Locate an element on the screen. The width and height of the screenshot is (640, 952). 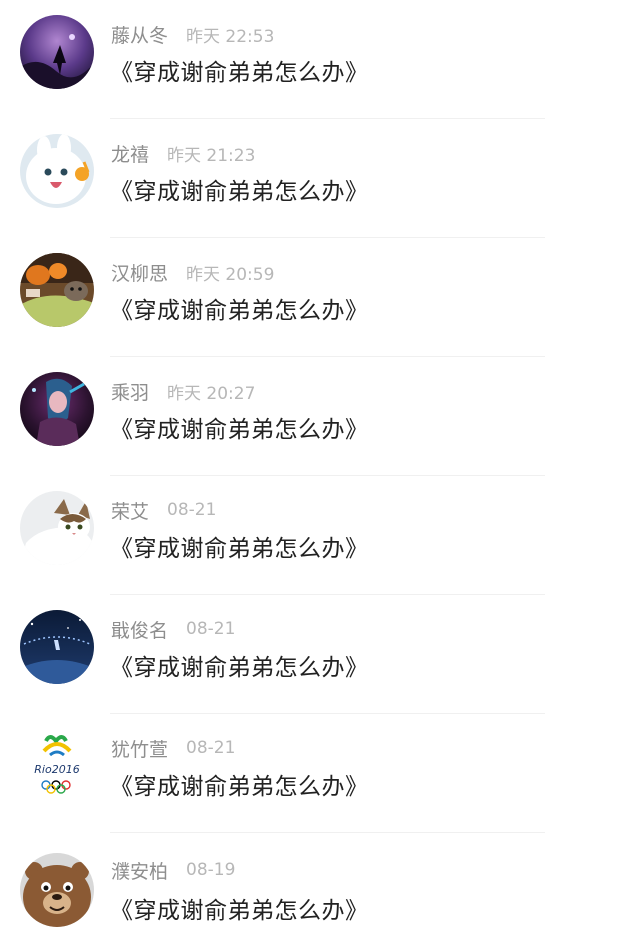
timestamp: 昨天 21:23 is located at coordinates (211, 155).